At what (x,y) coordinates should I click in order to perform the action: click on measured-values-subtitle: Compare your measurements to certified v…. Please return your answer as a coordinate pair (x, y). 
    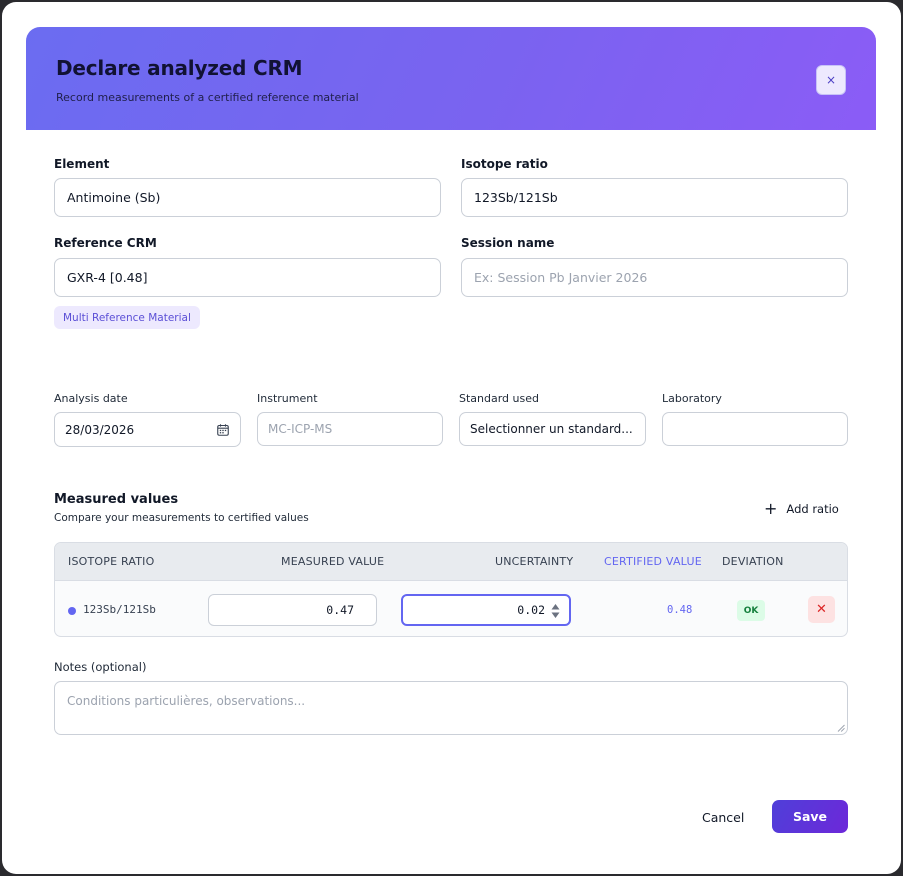
    Looking at the image, I should click on (181, 518).